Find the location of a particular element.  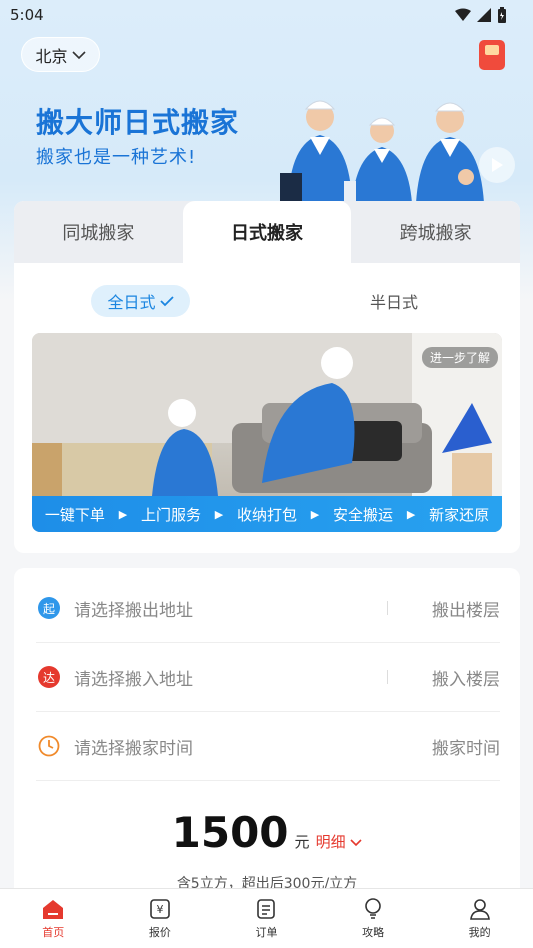

tab-local-move: 同城搬家 is located at coordinates (98, 232).